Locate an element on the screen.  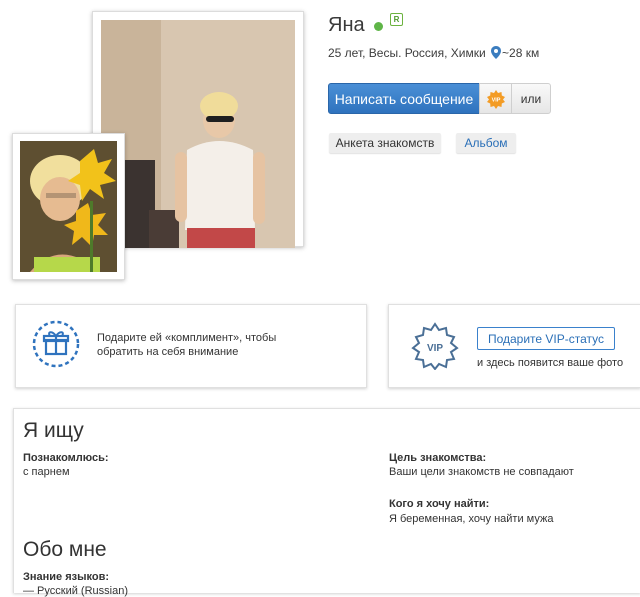
secondary-photo is located at coordinates (68, 206).